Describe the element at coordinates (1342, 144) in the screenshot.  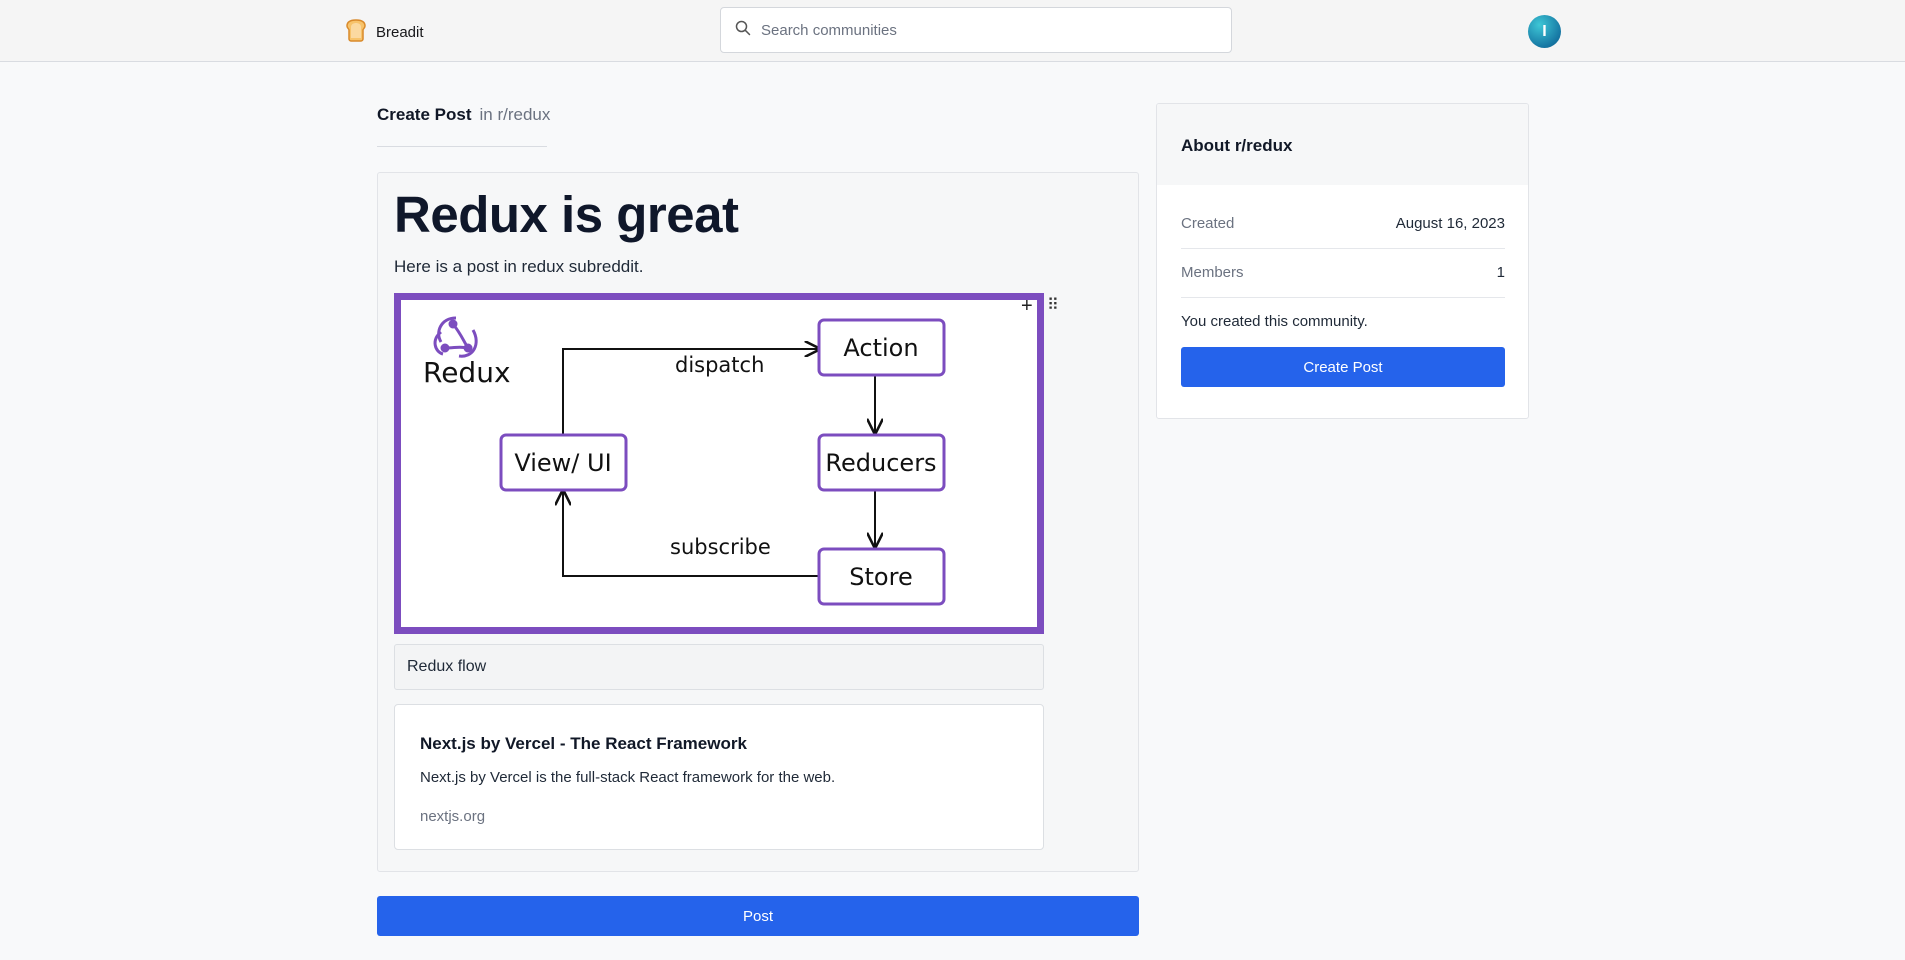
I see `about-title: About r/redux` at that location.